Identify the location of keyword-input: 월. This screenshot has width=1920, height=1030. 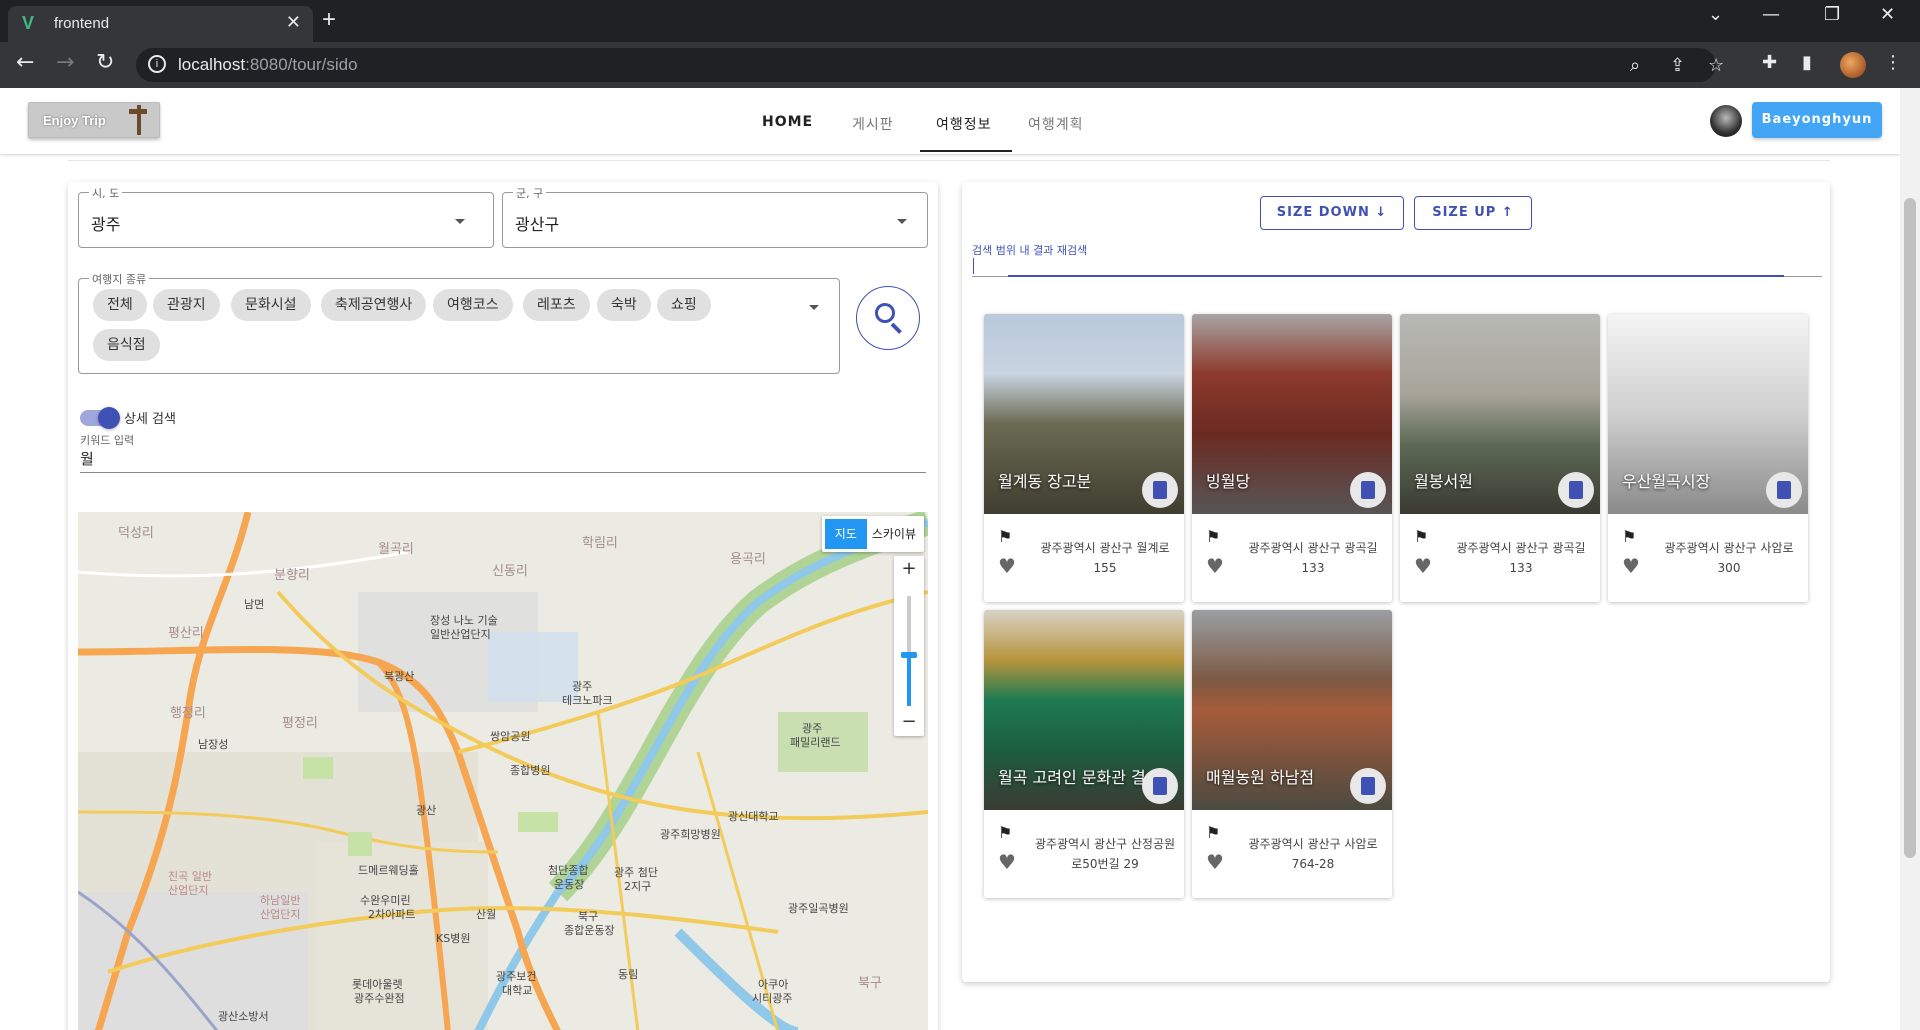
(87, 458).